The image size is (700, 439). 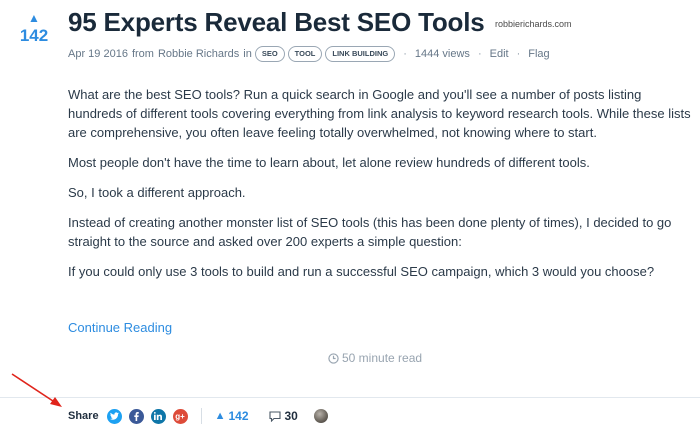 I want to click on read-time-label: 50 minute read, so click(x=382, y=358).